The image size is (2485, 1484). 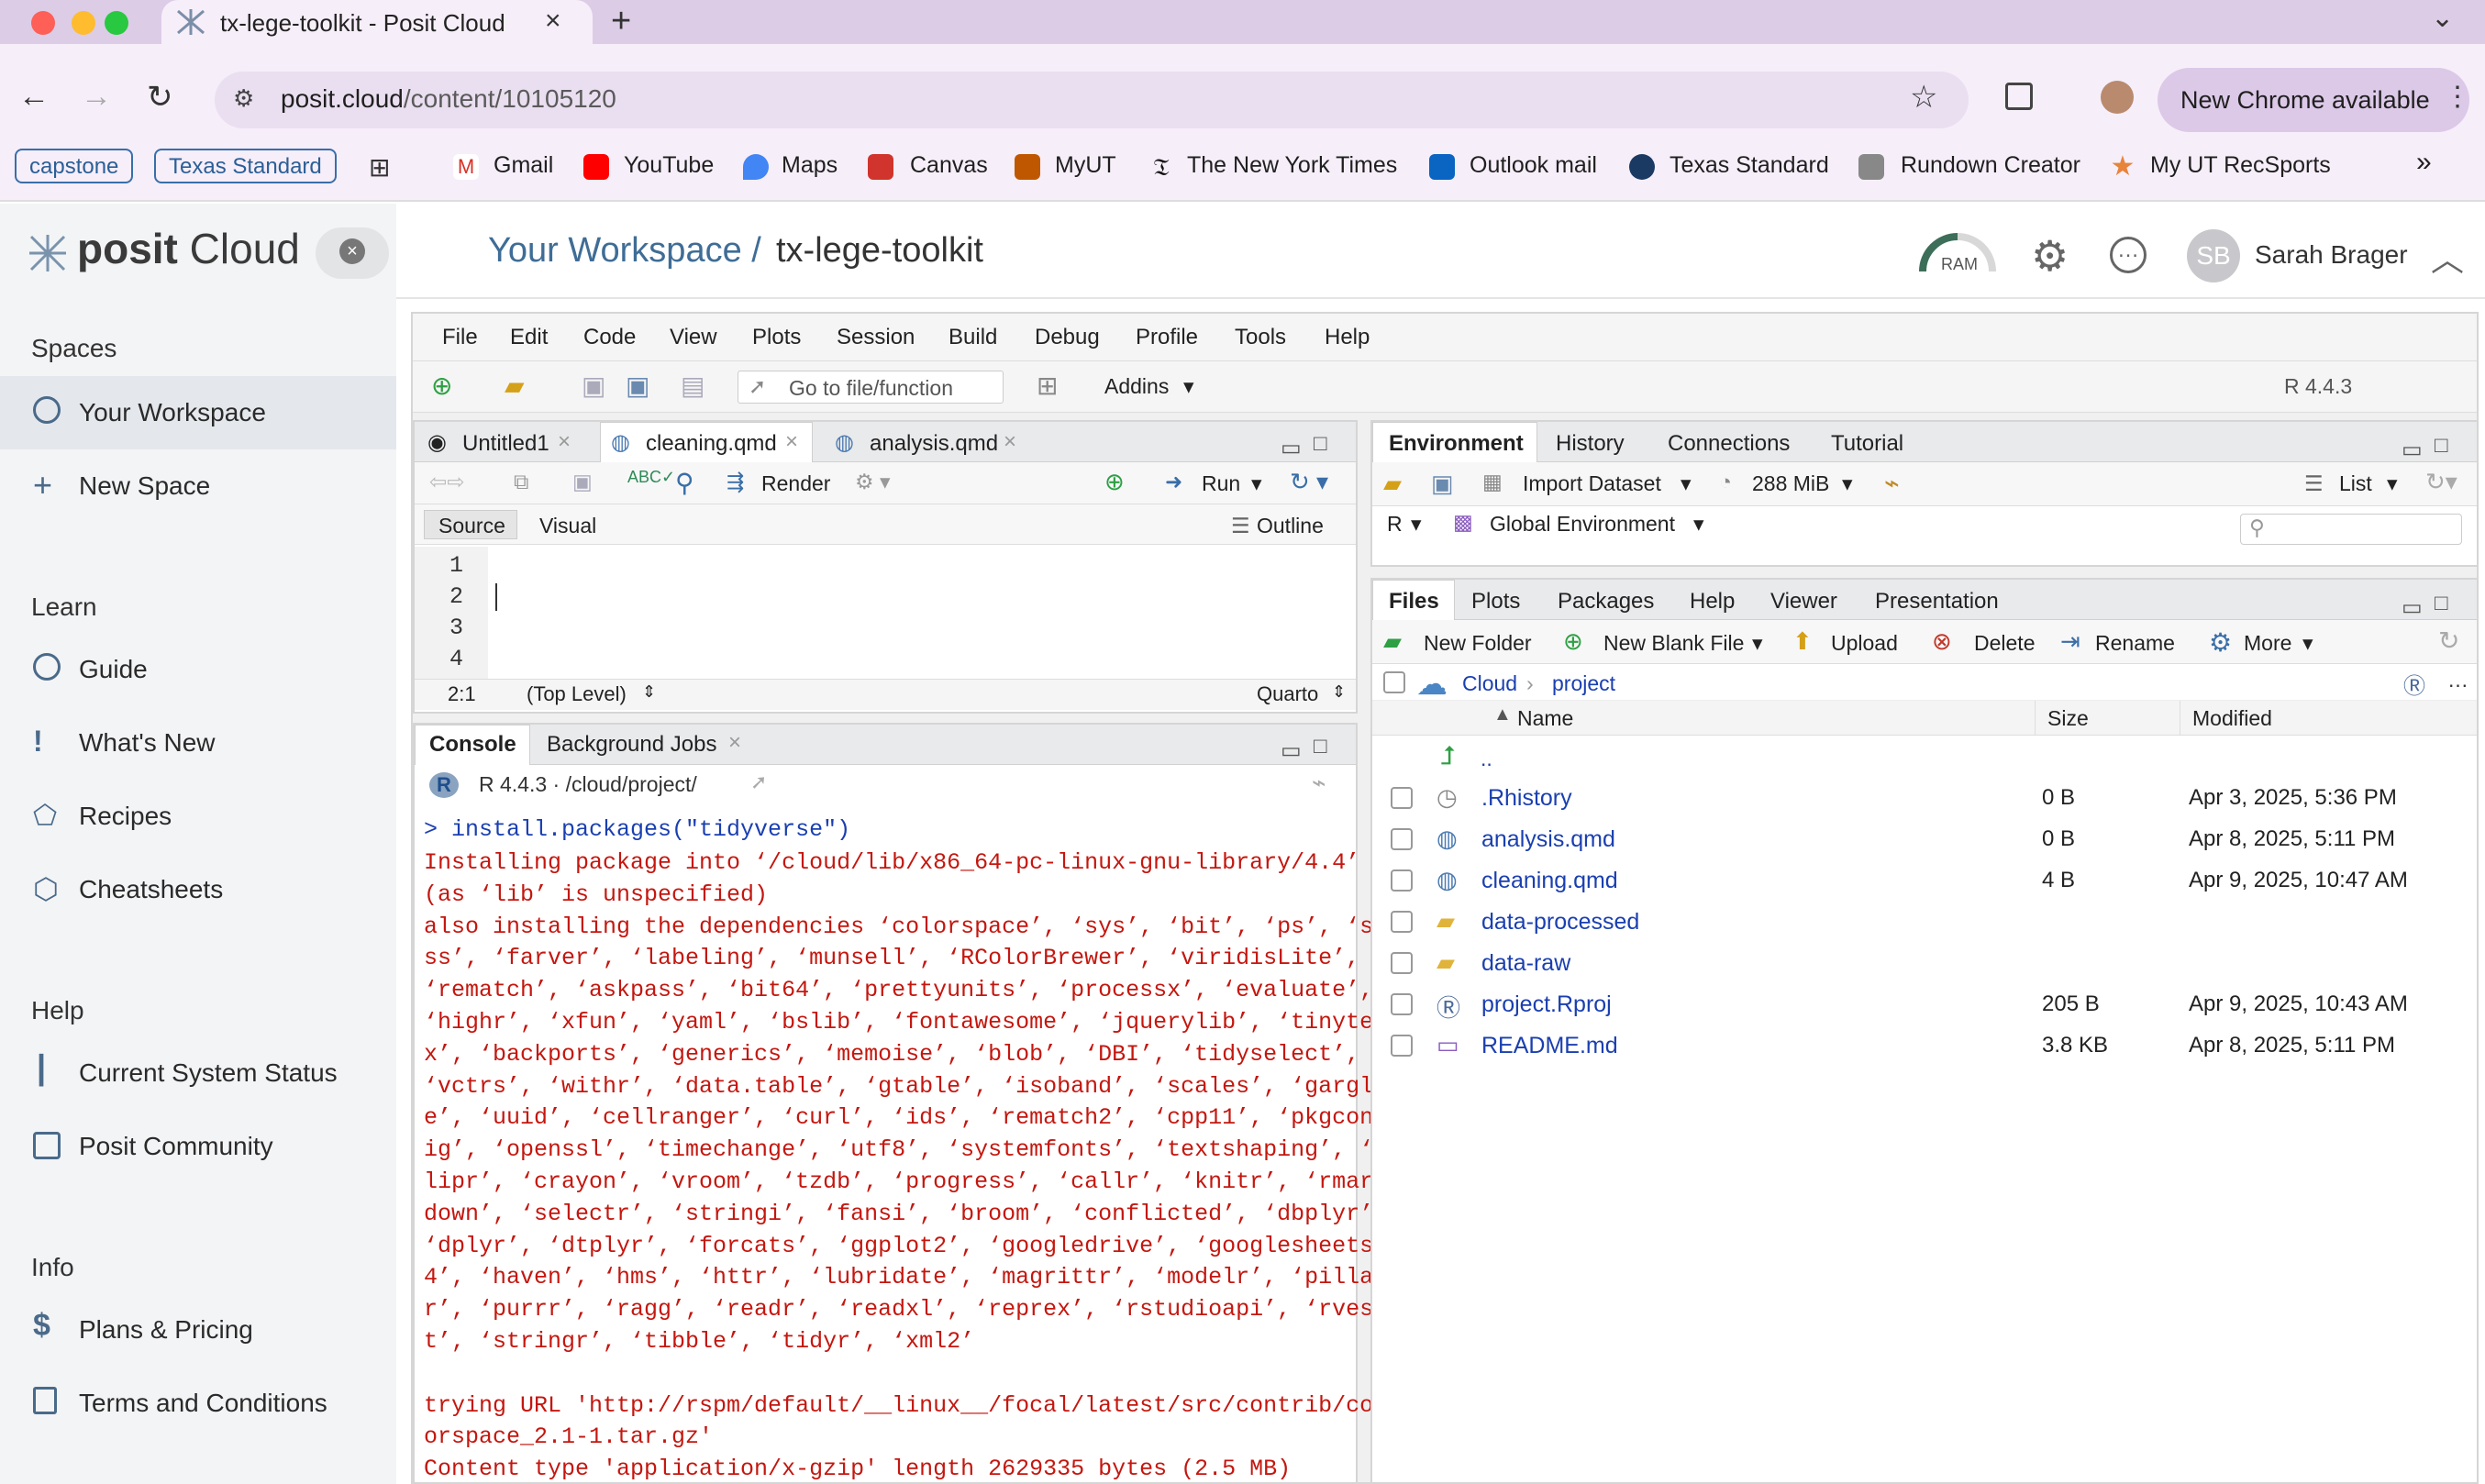 What do you see at coordinates (2356, 484) in the screenshot?
I see `list-view-selector: List` at bounding box center [2356, 484].